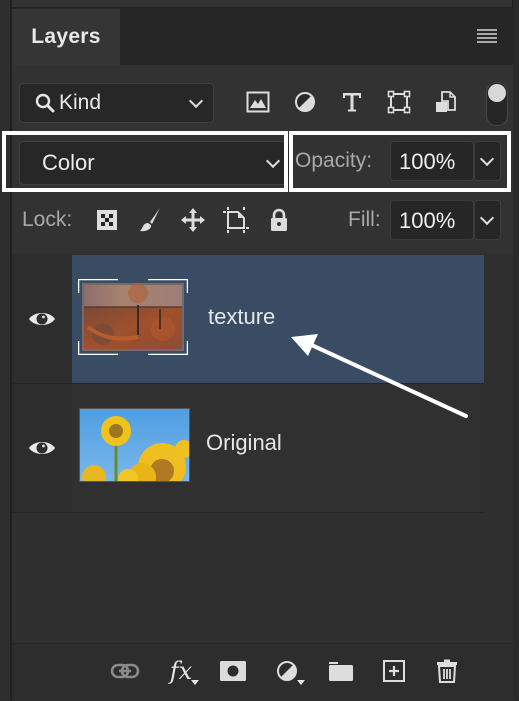 The height and width of the screenshot is (701, 519). I want to click on layer-name: texture, so click(241, 317).